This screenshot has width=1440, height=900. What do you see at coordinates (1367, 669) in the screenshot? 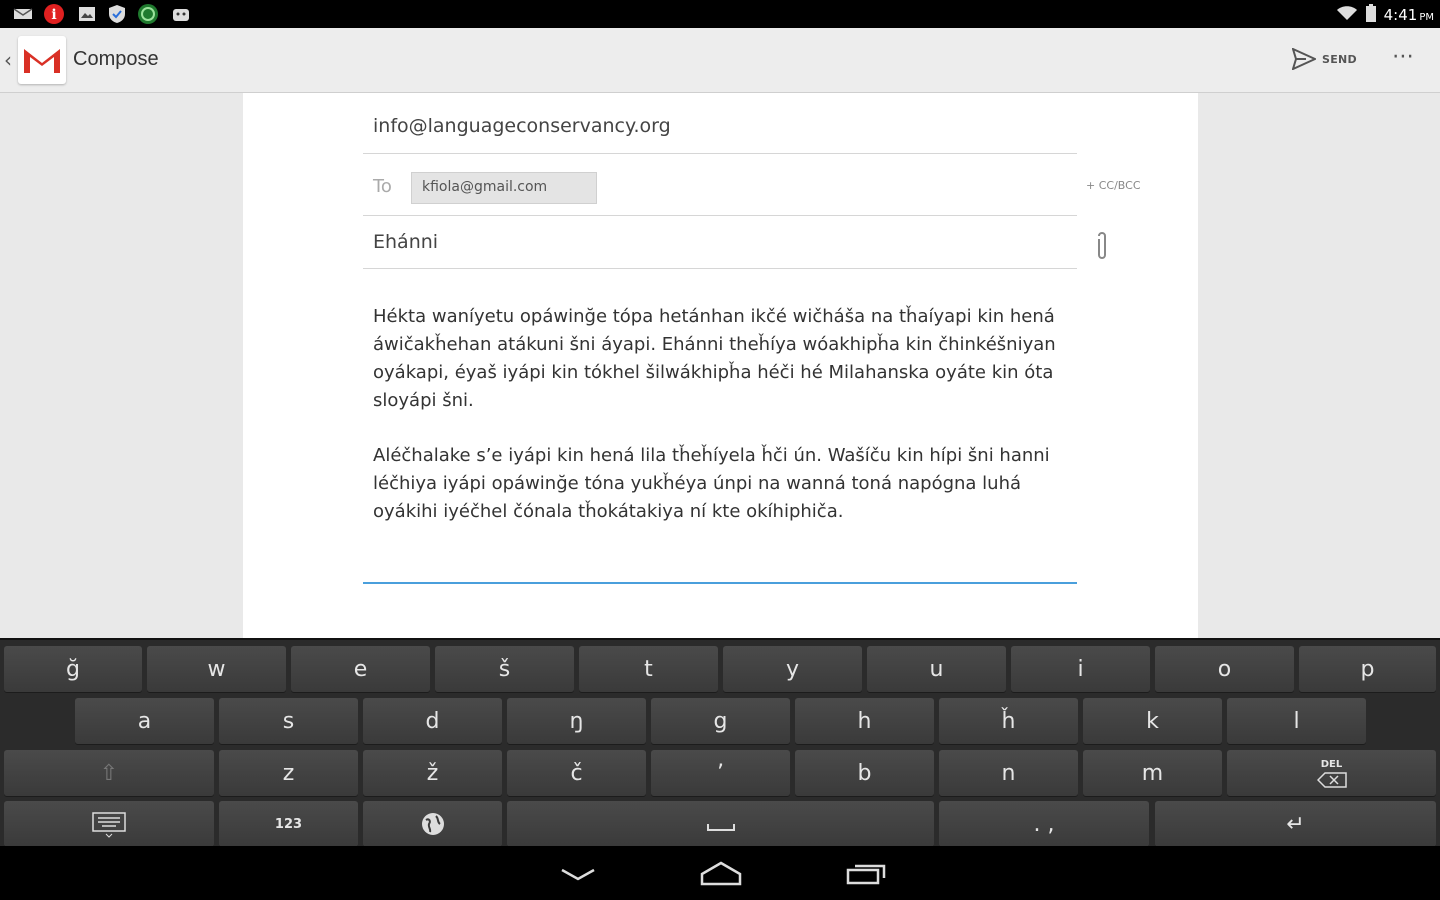
I see `key-p: p` at bounding box center [1367, 669].